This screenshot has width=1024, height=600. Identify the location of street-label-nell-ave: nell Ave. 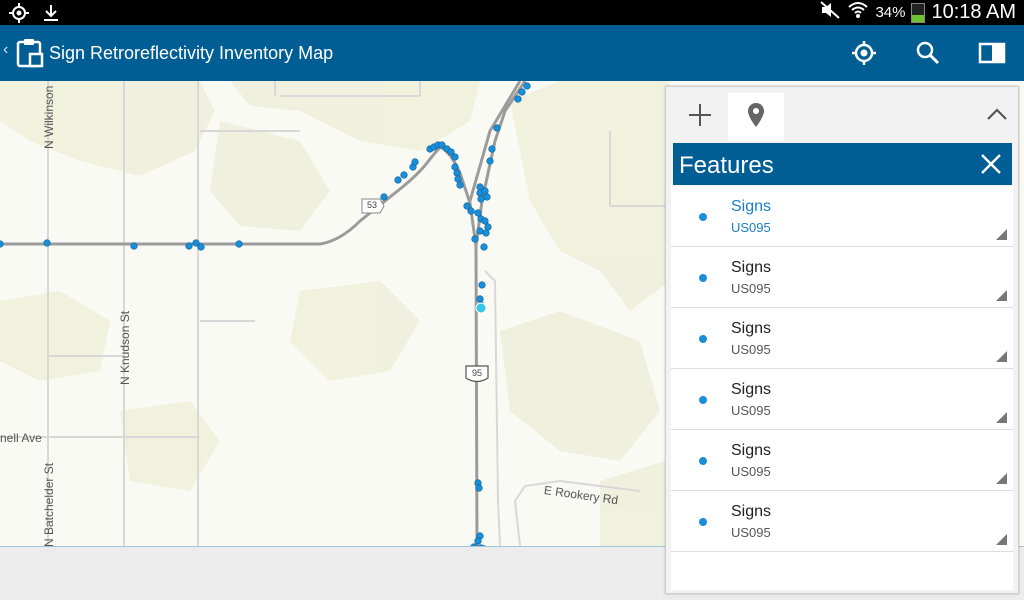
(21, 438).